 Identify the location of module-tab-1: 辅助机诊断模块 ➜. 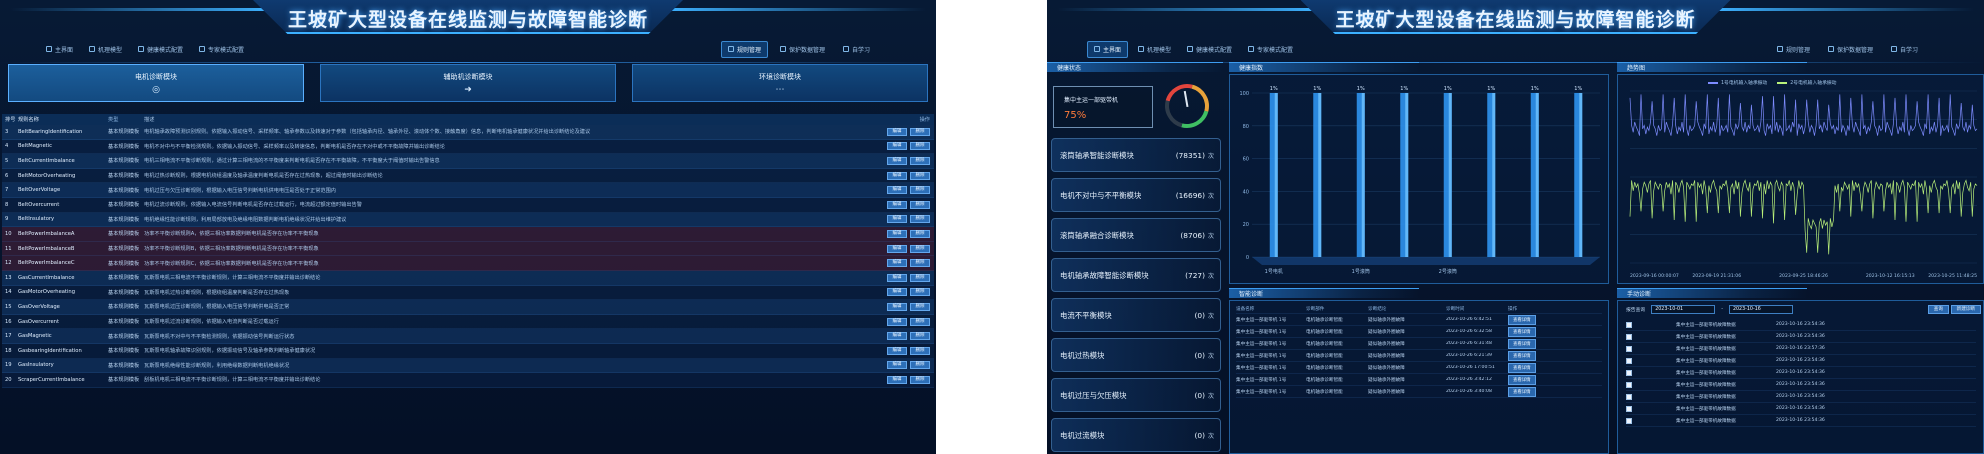
(468, 83).